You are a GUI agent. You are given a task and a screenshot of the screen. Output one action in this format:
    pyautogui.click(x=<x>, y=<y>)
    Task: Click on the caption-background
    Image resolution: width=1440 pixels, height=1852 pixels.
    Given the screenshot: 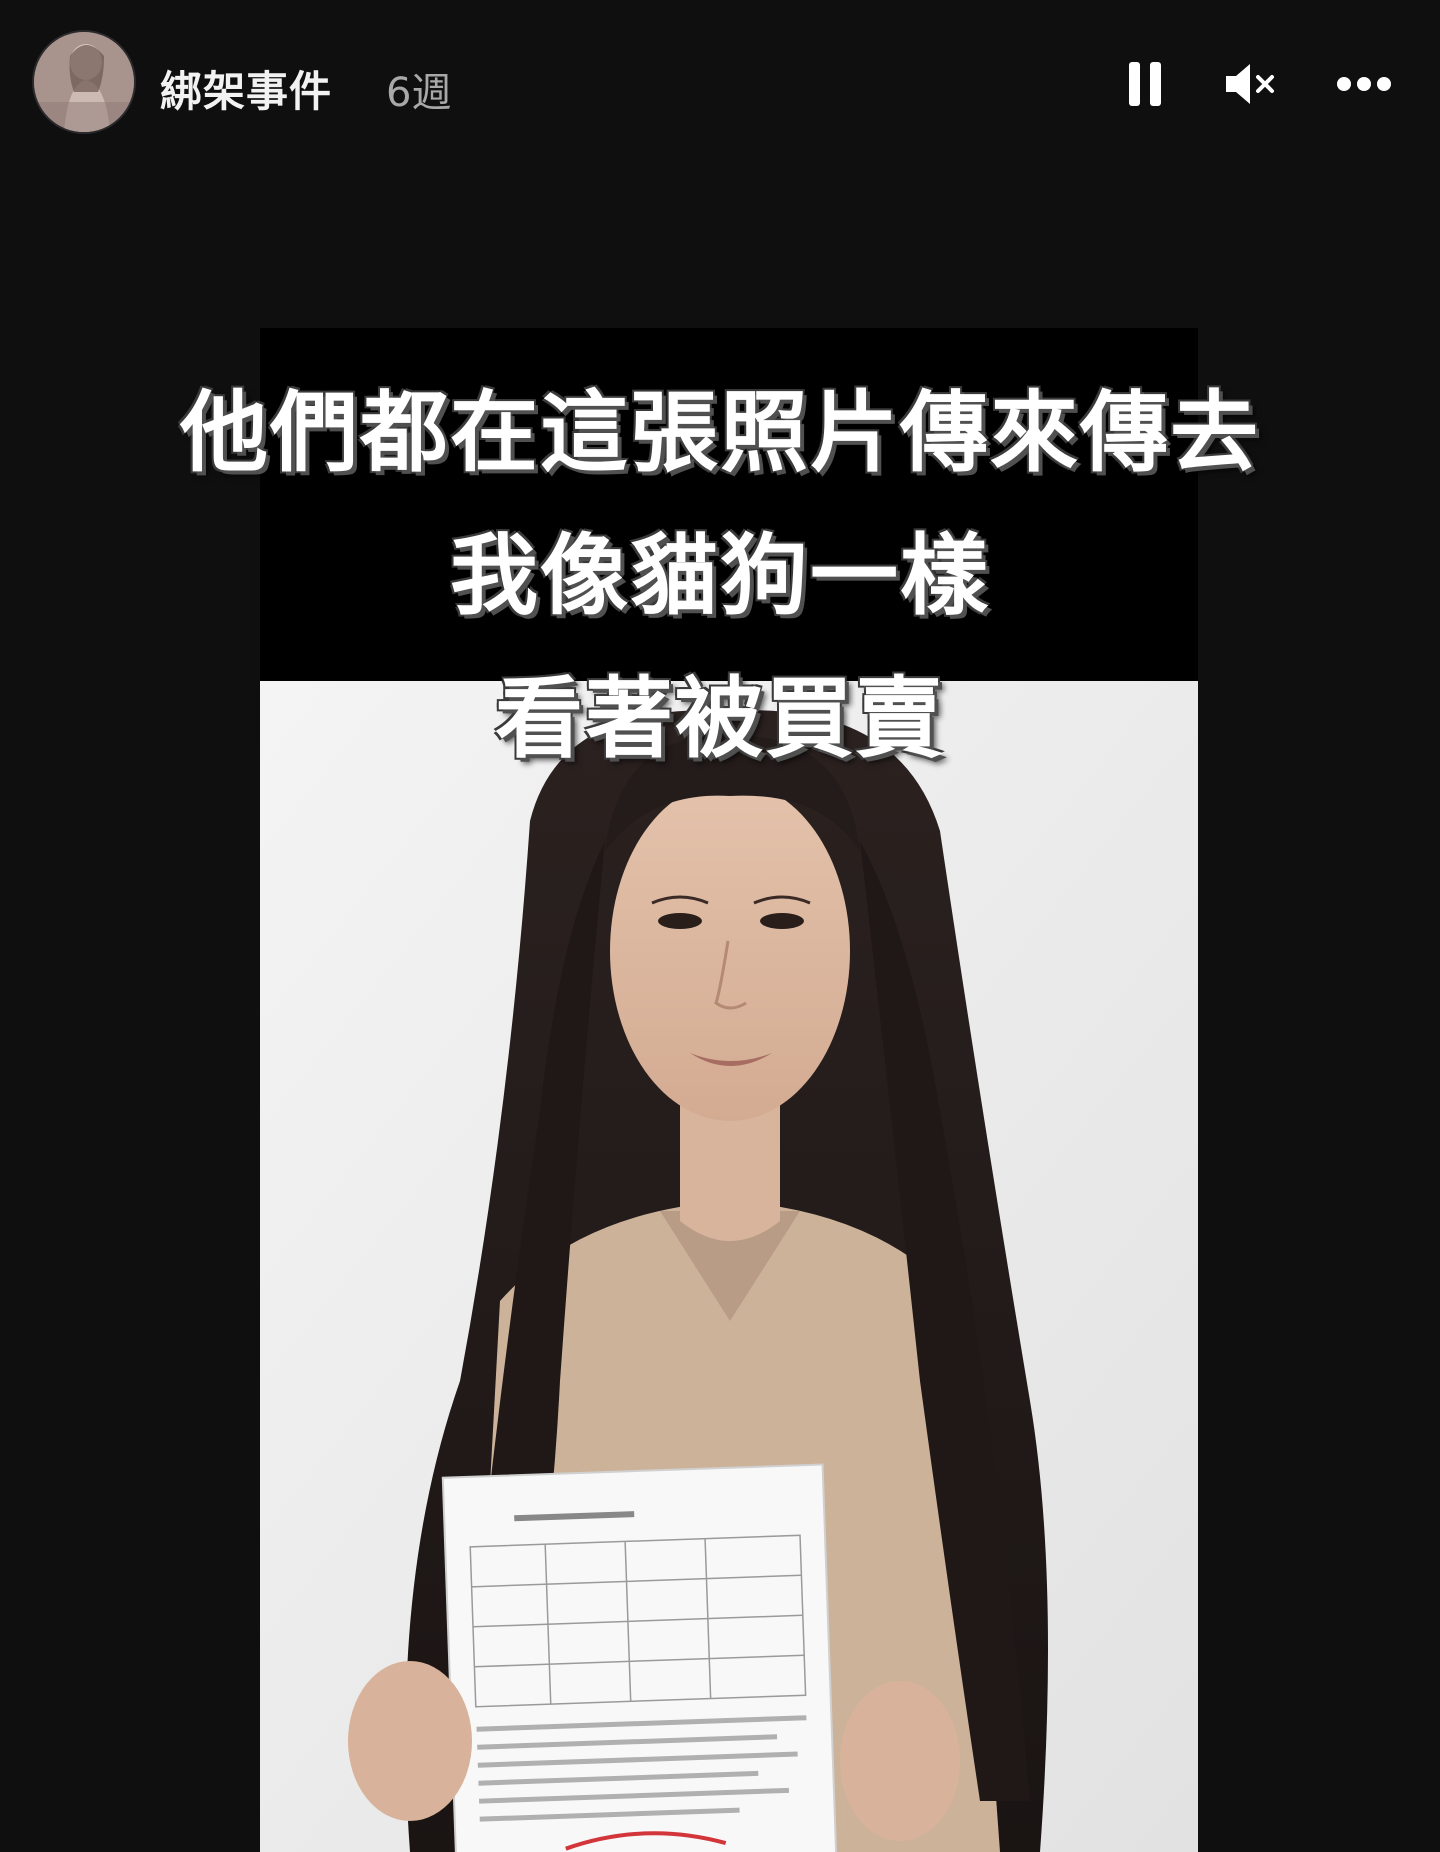 What is the action you would take?
    pyautogui.click(x=729, y=504)
    